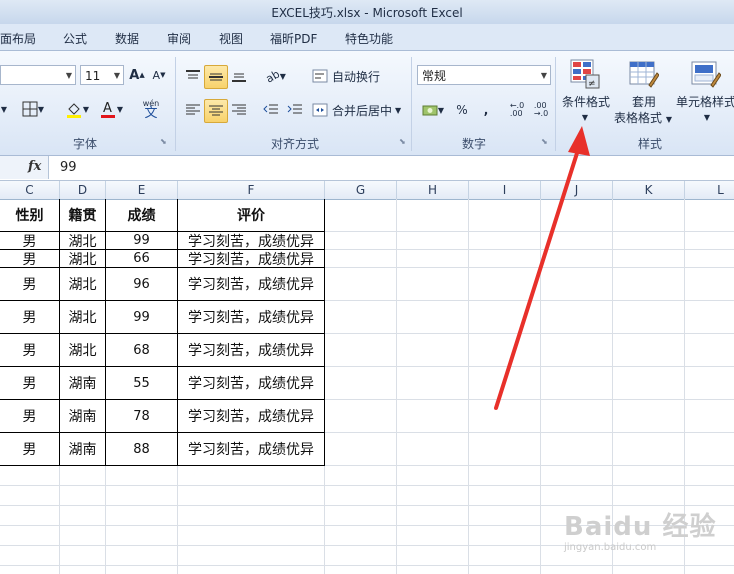  Describe the element at coordinates (151, 109) in the screenshot. I see `phonetic-button: wén 文` at that location.